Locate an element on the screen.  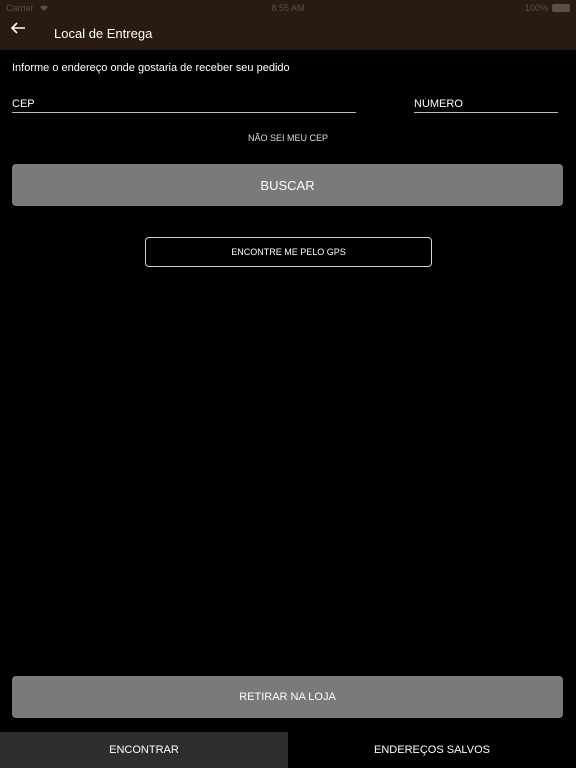
tab-encontrar: ENCONTRAR is located at coordinates (144, 750).